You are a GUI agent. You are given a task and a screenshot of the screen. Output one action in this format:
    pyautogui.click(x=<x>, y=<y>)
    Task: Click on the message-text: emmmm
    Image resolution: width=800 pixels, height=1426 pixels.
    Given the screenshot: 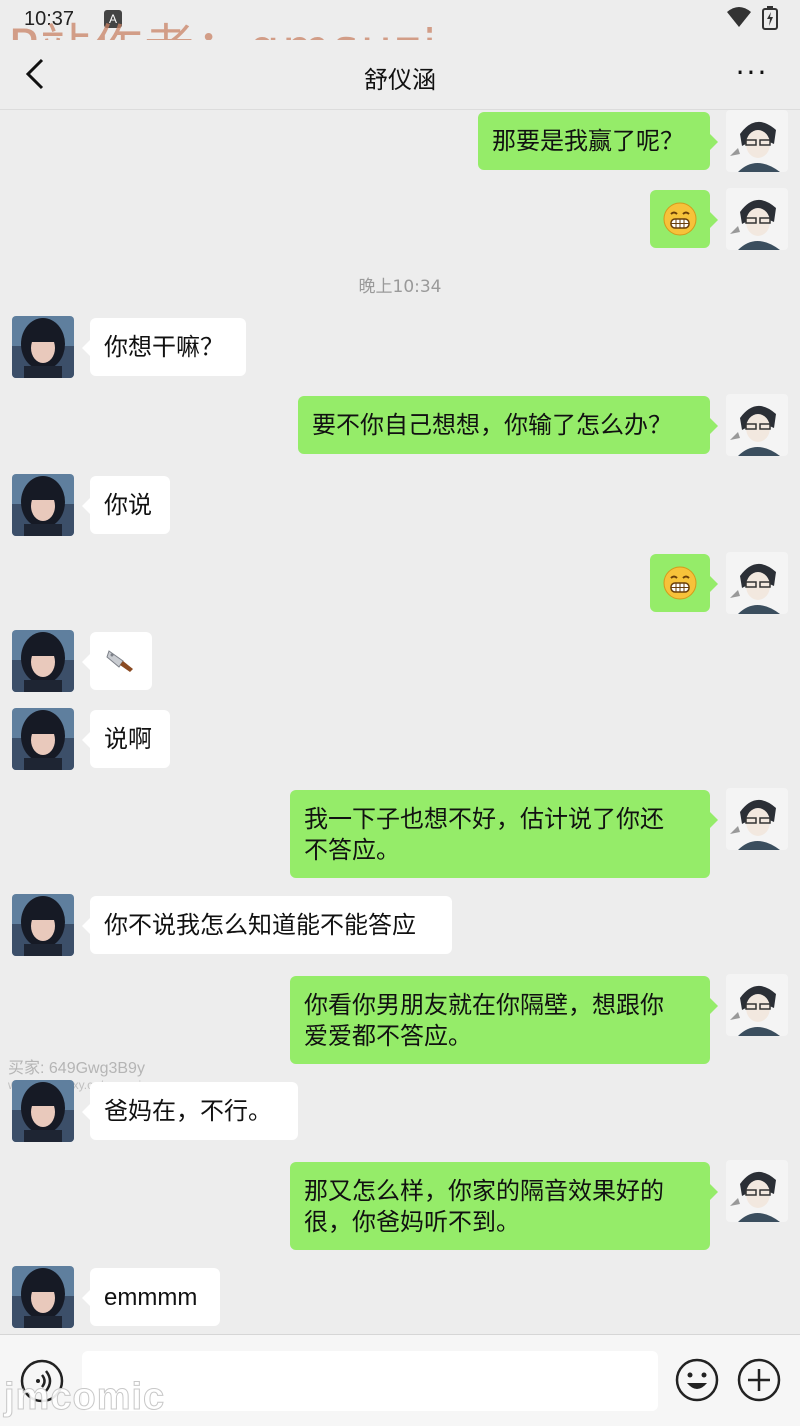 What is the action you would take?
    pyautogui.click(x=151, y=1297)
    